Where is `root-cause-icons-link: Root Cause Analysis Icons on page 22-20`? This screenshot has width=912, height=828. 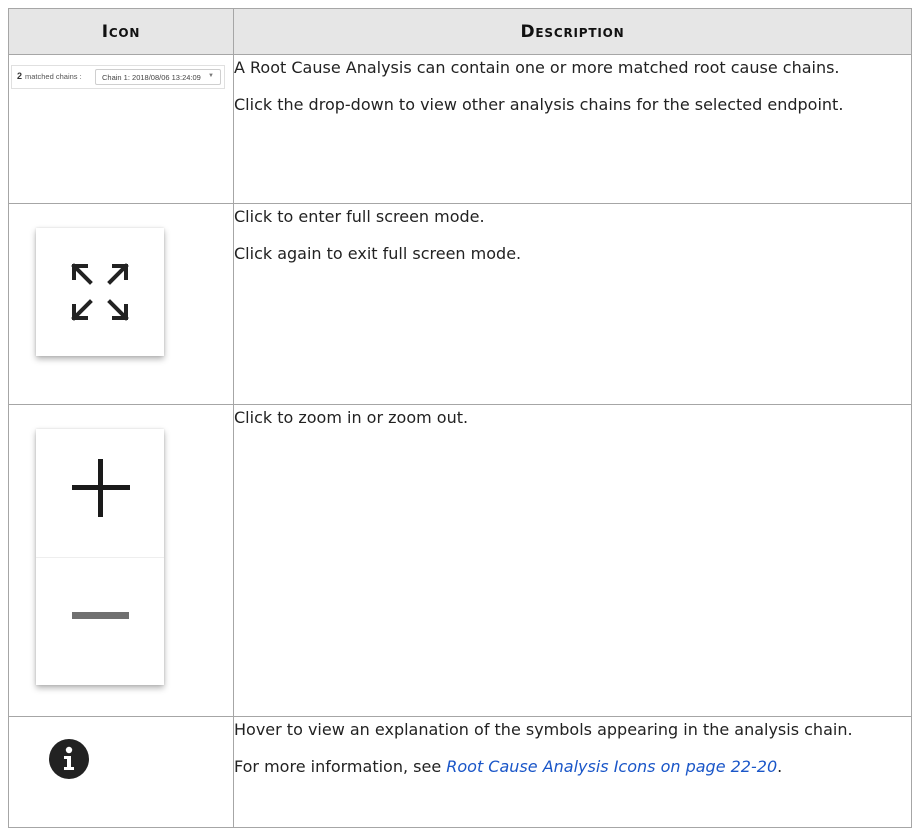
root-cause-icons-link: Root Cause Analysis Icons on page 22-20 is located at coordinates (611, 766).